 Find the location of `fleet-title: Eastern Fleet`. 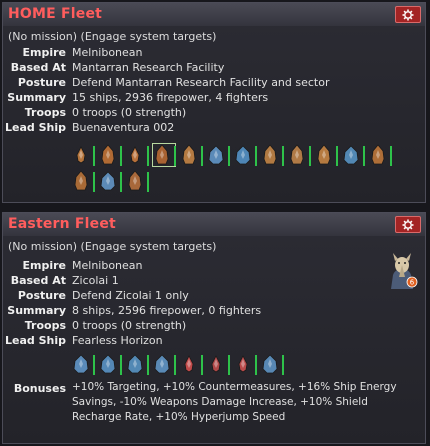

fleet-title: Eastern Fleet is located at coordinates (62, 224).